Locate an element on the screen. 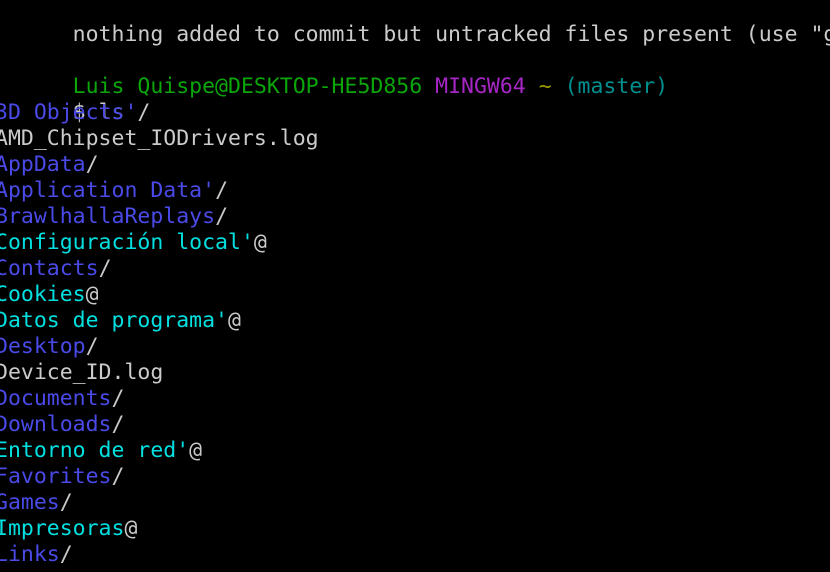  ls-entry-name: AMD_Chipset_IODrivers.log is located at coordinates (159, 138).